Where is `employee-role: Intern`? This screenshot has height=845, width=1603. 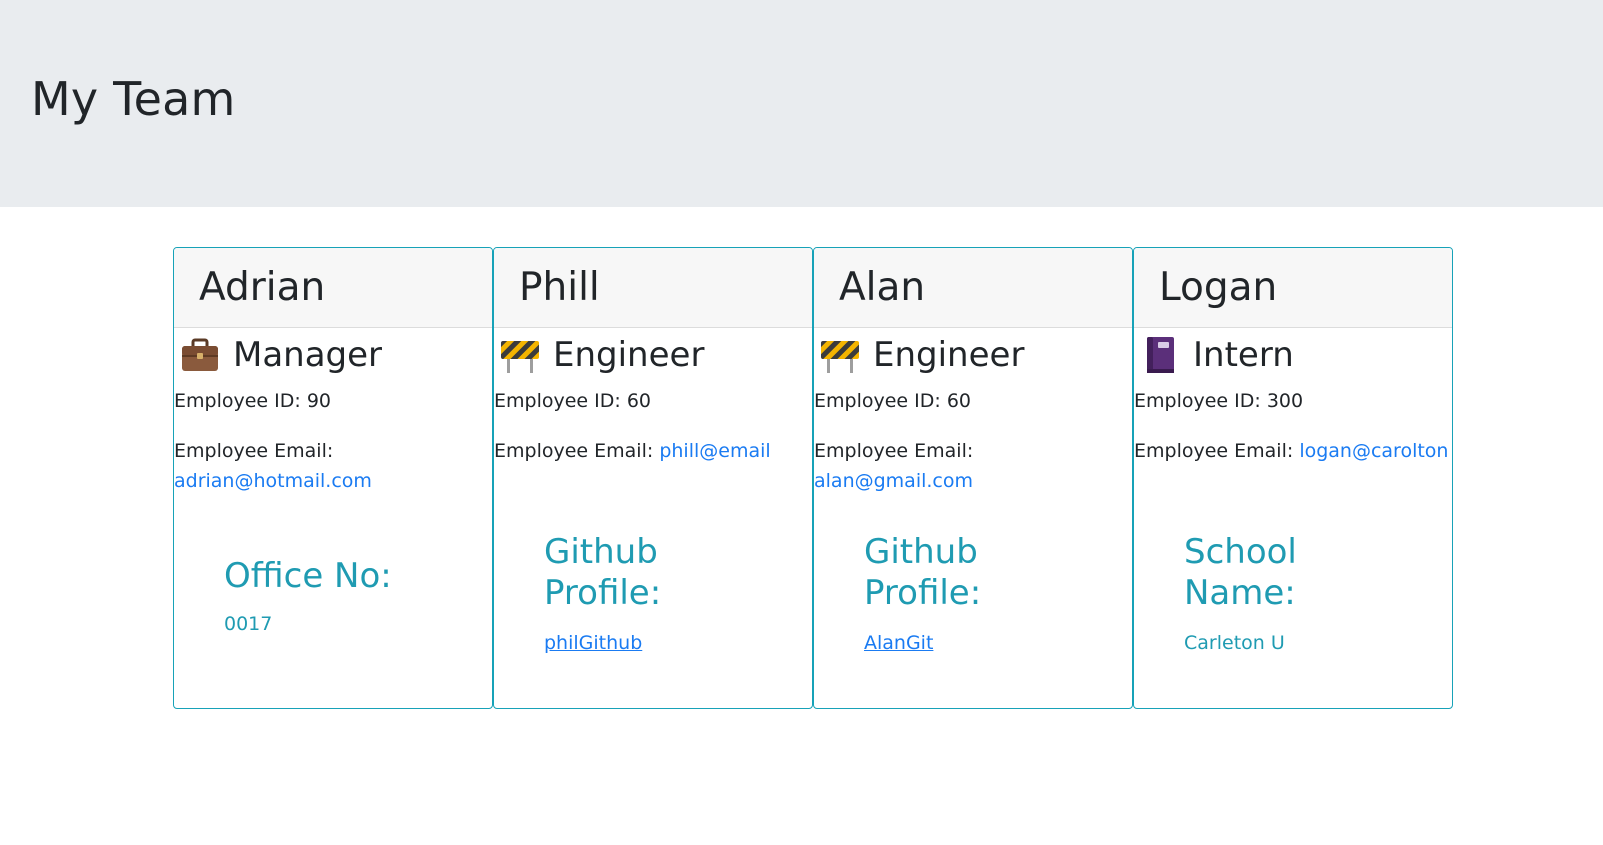
employee-role: Intern is located at coordinates (1216, 355).